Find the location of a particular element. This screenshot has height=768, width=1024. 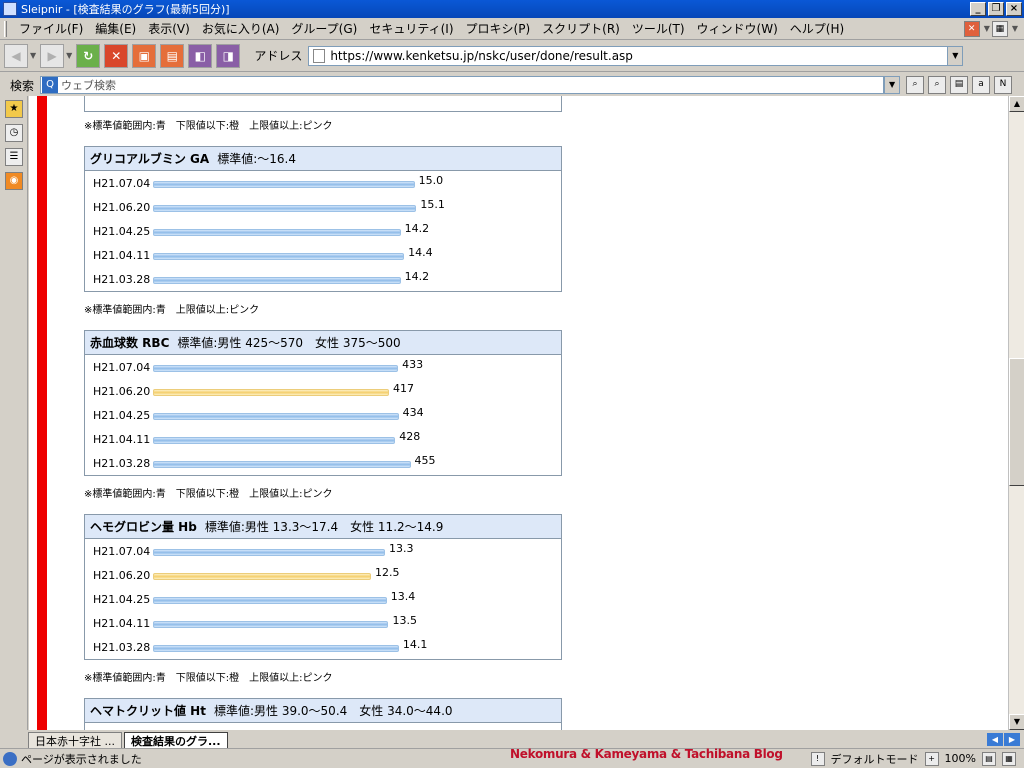

page-search-icon: ▤ is located at coordinates (959, 85).